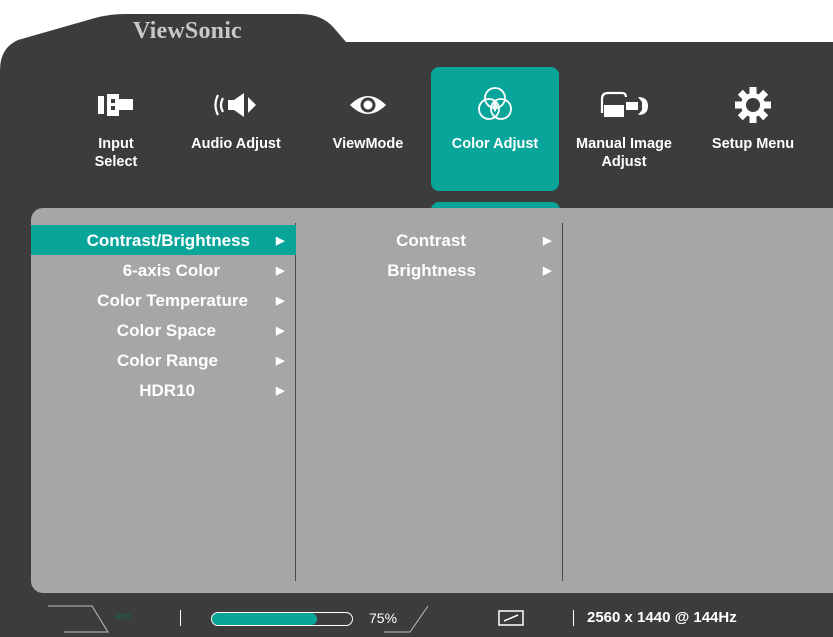  What do you see at coordinates (236, 105) in the screenshot?
I see `speaker-icon` at bounding box center [236, 105].